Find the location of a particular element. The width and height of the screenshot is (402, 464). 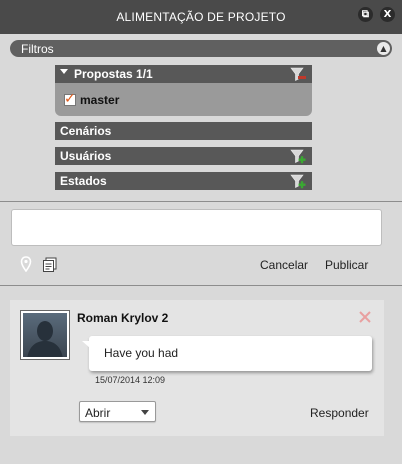

comment-author: Roman Krylov 2 is located at coordinates (123, 318).